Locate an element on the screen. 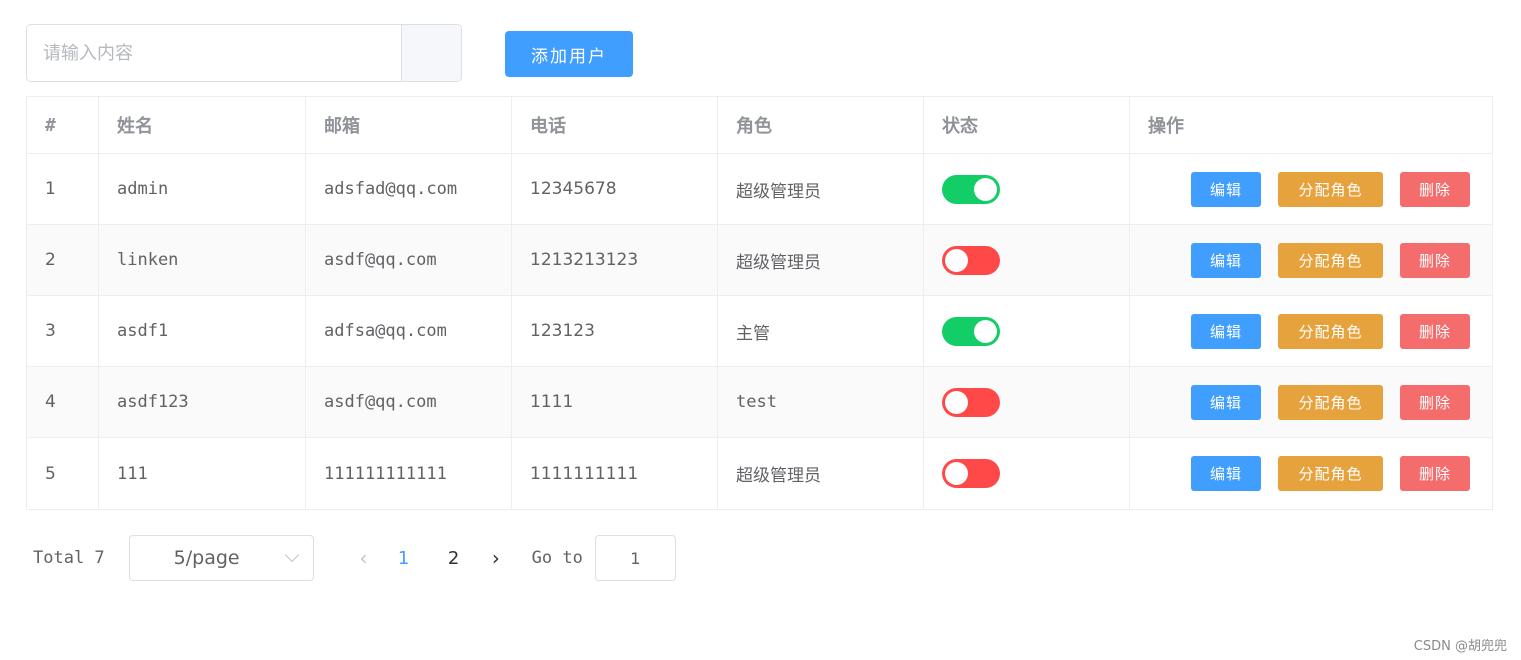  prev-page-icon: ‹ is located at coordinates (364, 558).